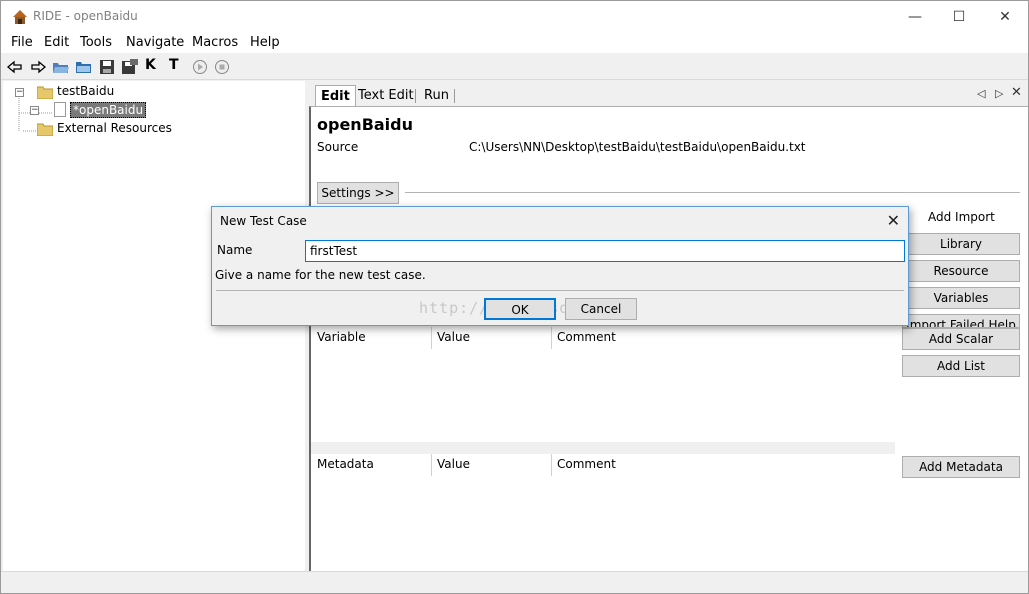 Image resolution: width=1029 pixels, height=594 pixels. What do you see at coordinates (235, 250) in the screenshot?
I see `name-label: Name` at bounding box center [235, 250].